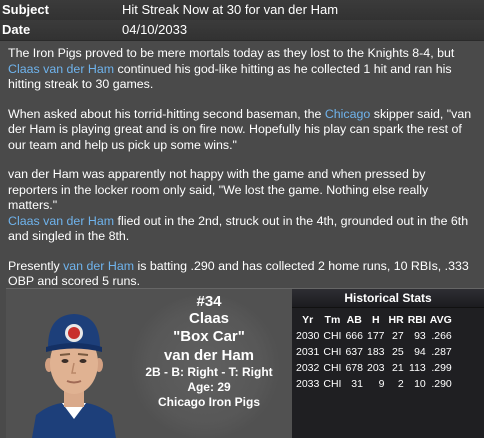  I want to click on stat-cell: .287, so click(441, 352).